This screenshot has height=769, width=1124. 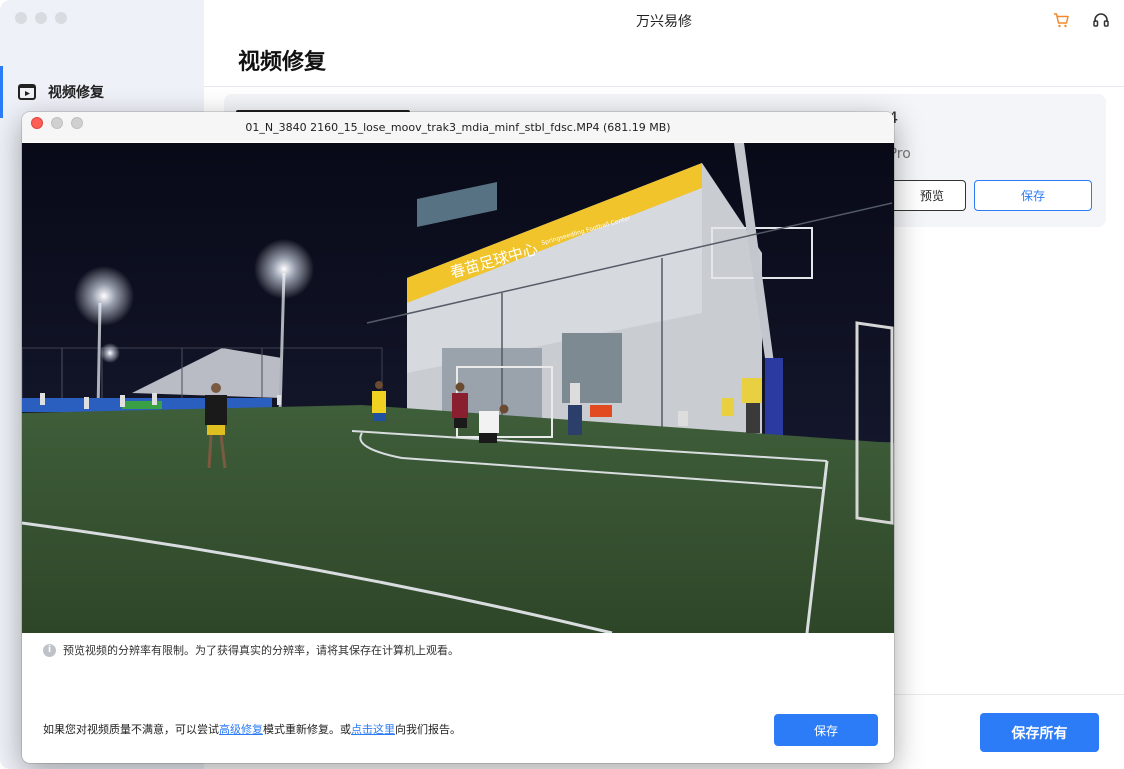 What do you see at coordinates (1, 92) in the screenshot?
I see `active-indicator` at bounding box center [1, 92].